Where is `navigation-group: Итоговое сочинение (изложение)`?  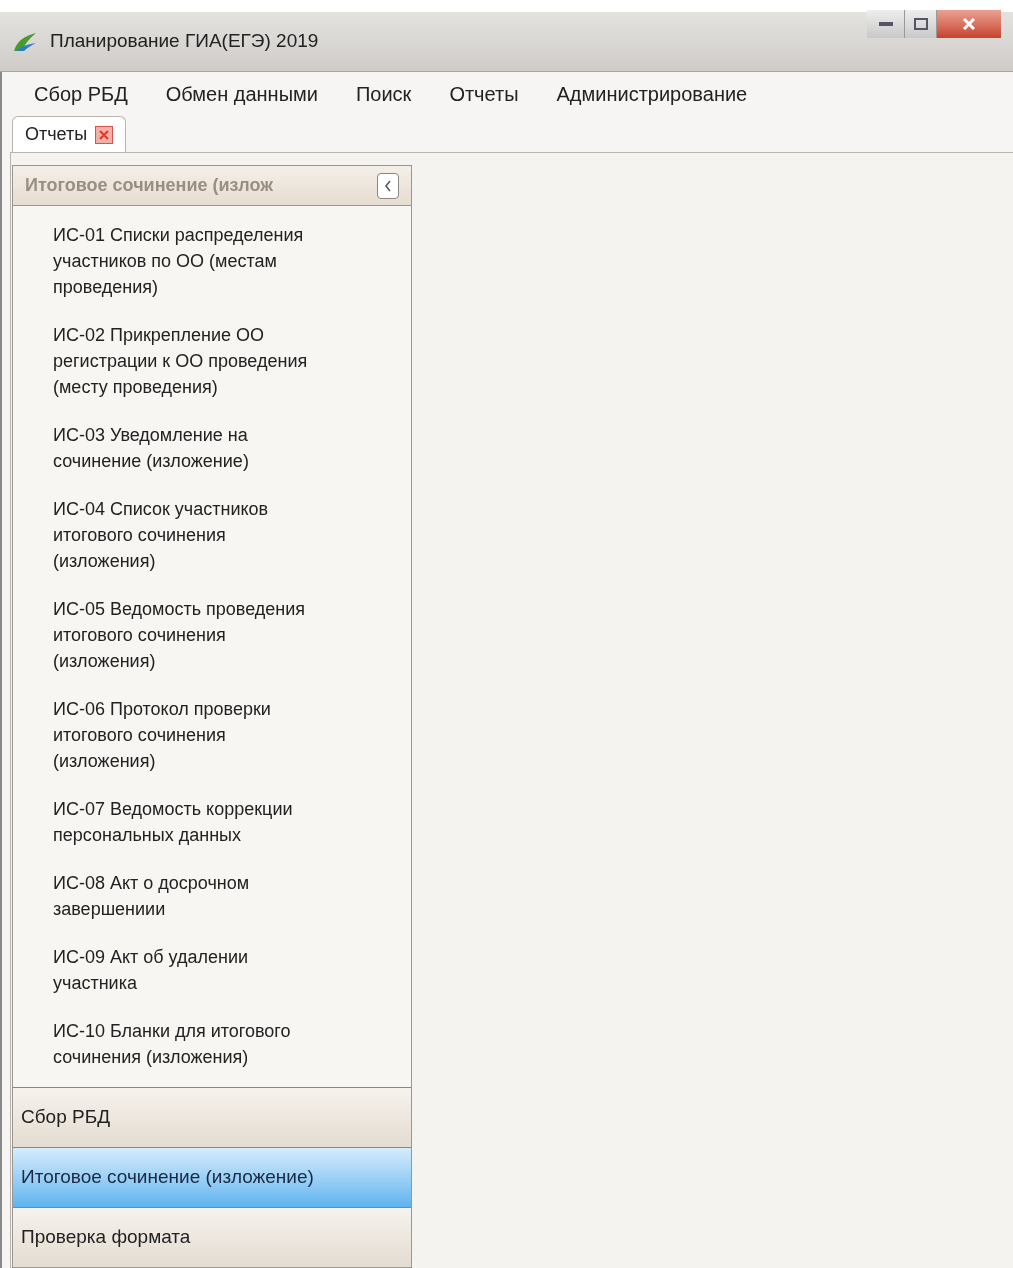
navigation-group: Итоговое сочинение (изложение) is located at coordinates (212, 1177).